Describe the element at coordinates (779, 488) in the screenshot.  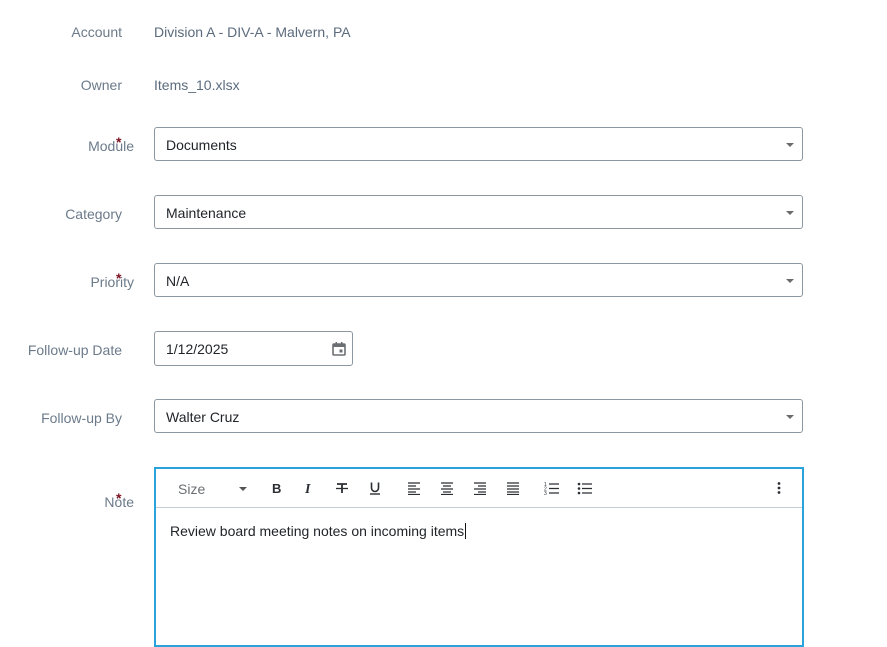
I see `more-vertical-icon` at that location.